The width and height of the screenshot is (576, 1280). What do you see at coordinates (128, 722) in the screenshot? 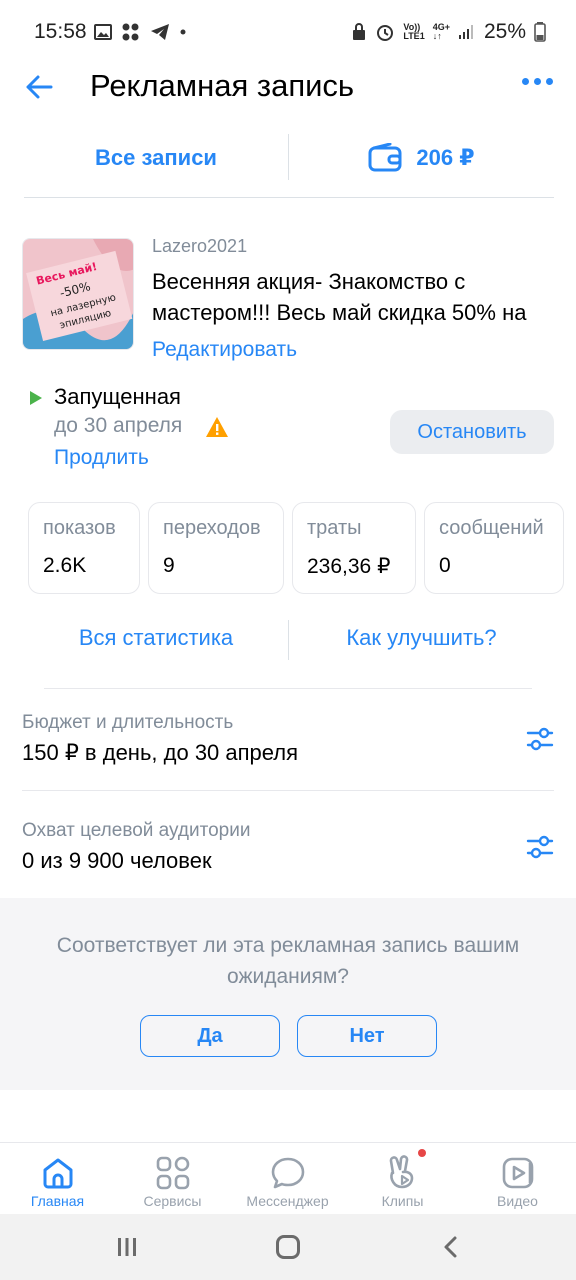
I see `budget-label: Бюджет и длительность` at bounding box center [128, 722].